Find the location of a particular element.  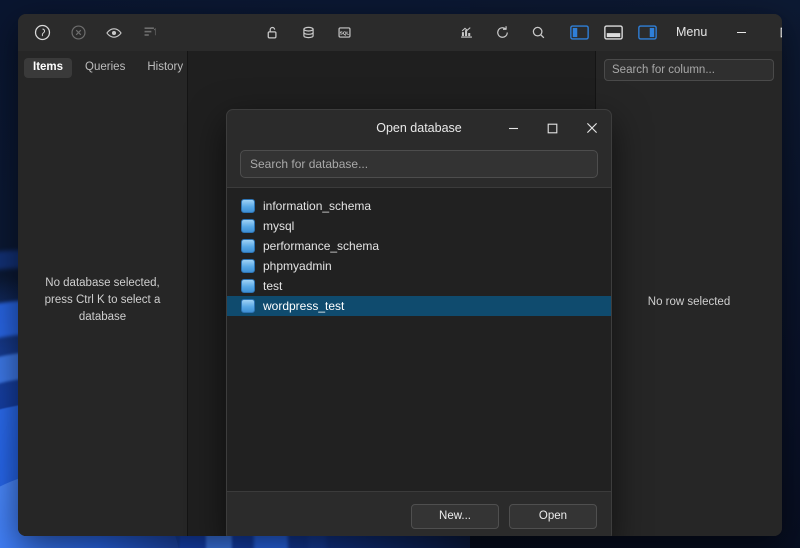

titlebar: SQL Menu is located at coordinates (400, 32).